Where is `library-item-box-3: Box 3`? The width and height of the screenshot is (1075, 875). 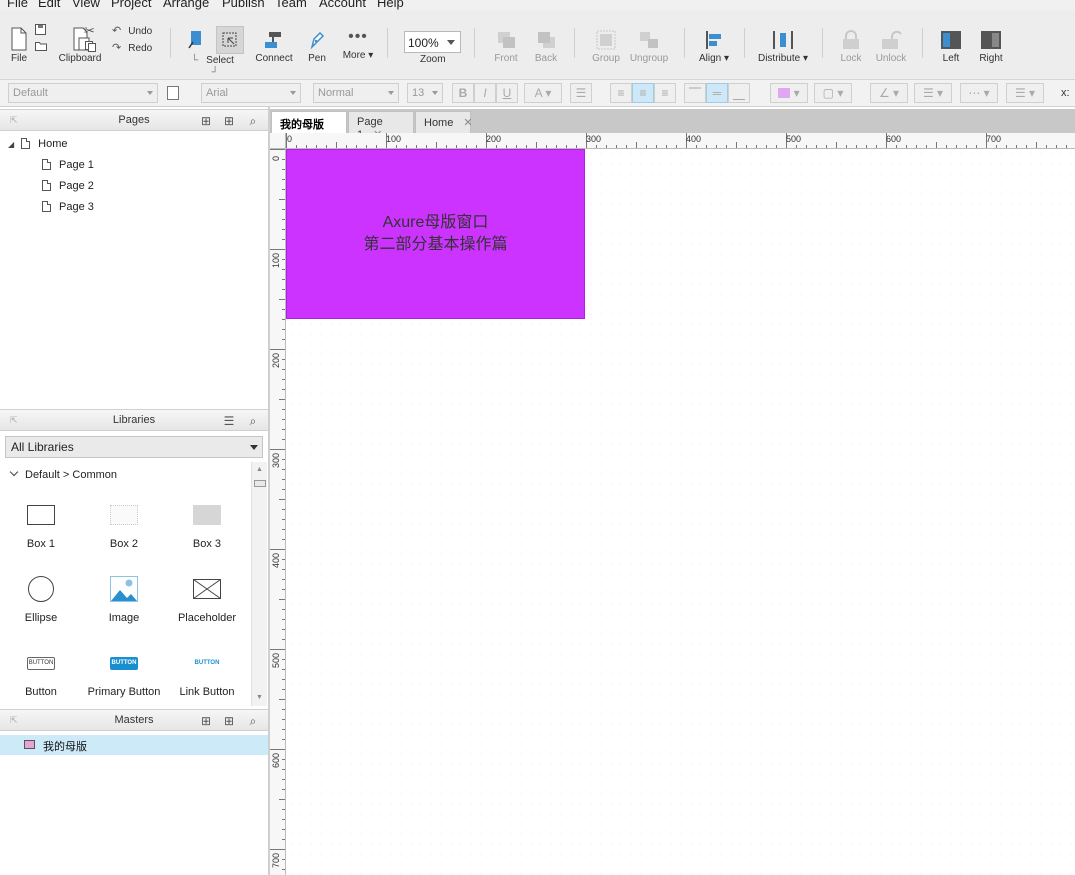
library-item-box-3: Box 3 is located at coordinates (207, 525).